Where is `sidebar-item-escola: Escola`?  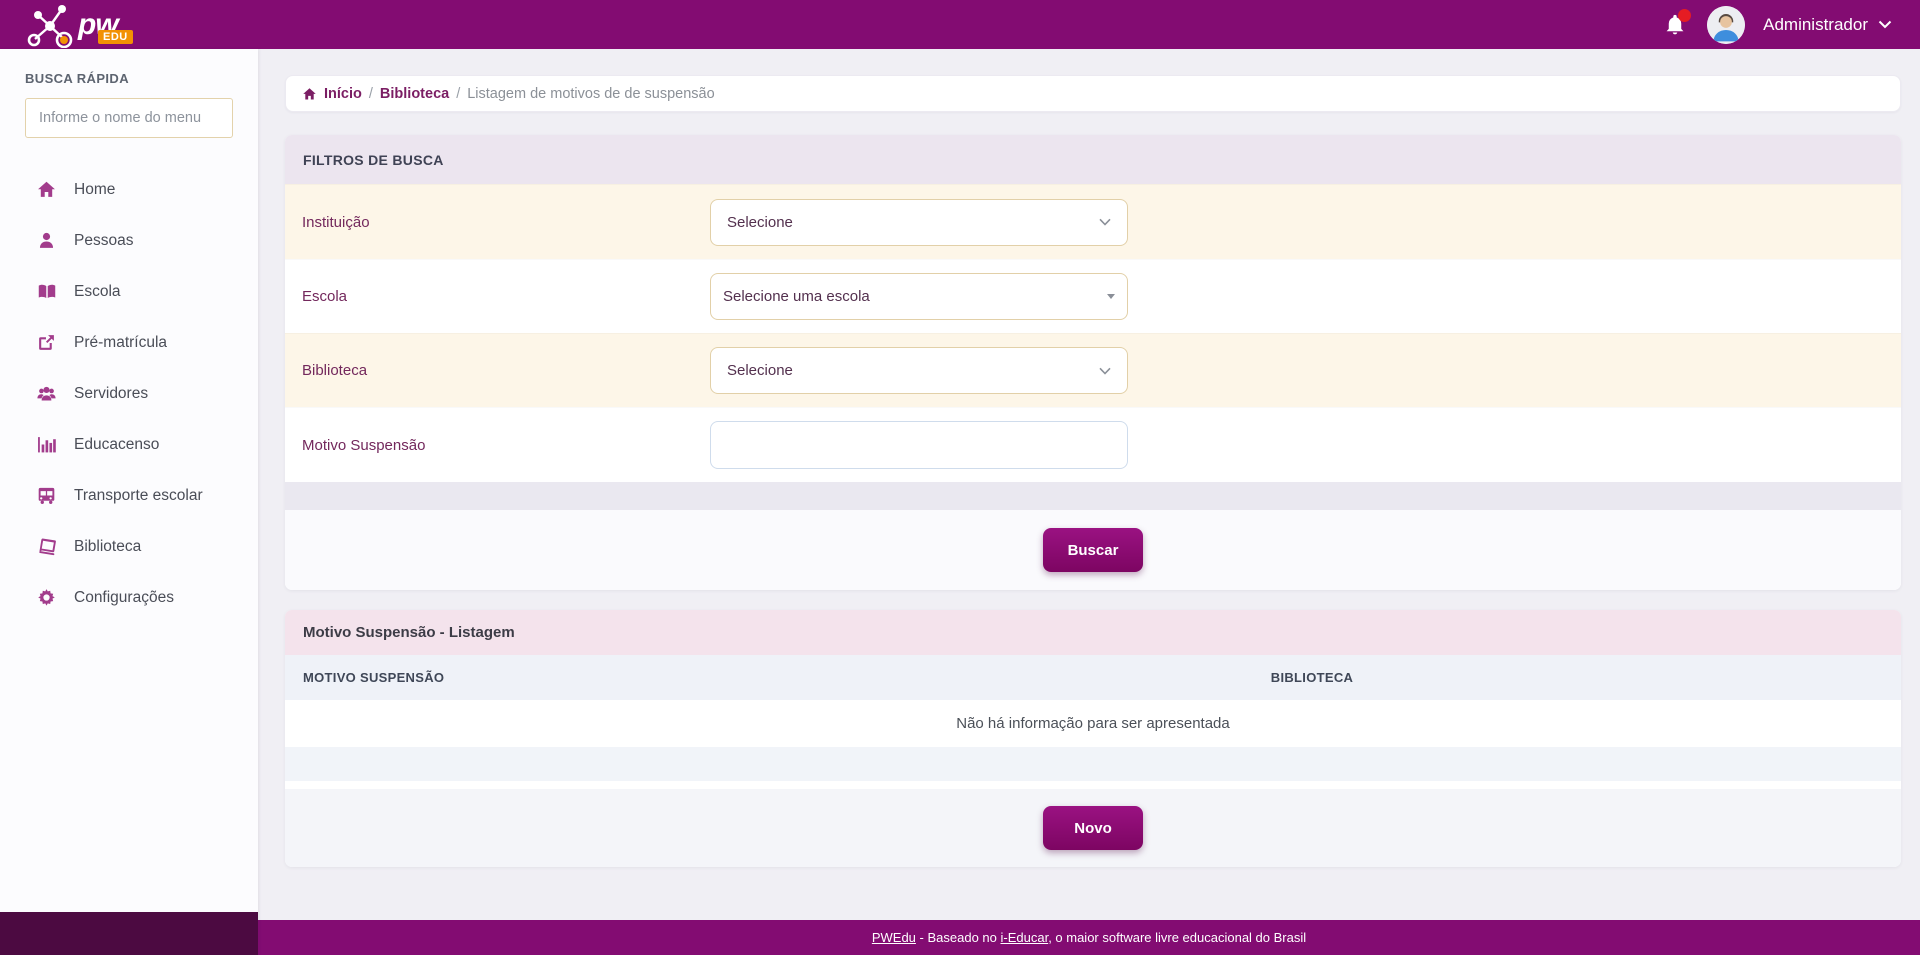 sidebar-item-escola: Escola is located at coordinates (129, 291).